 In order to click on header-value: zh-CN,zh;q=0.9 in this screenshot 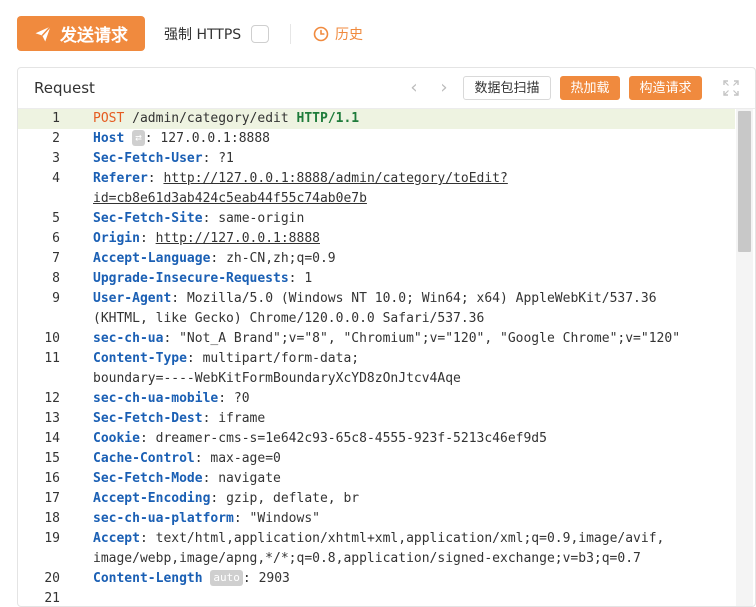, I will do `click(281, 258)`.